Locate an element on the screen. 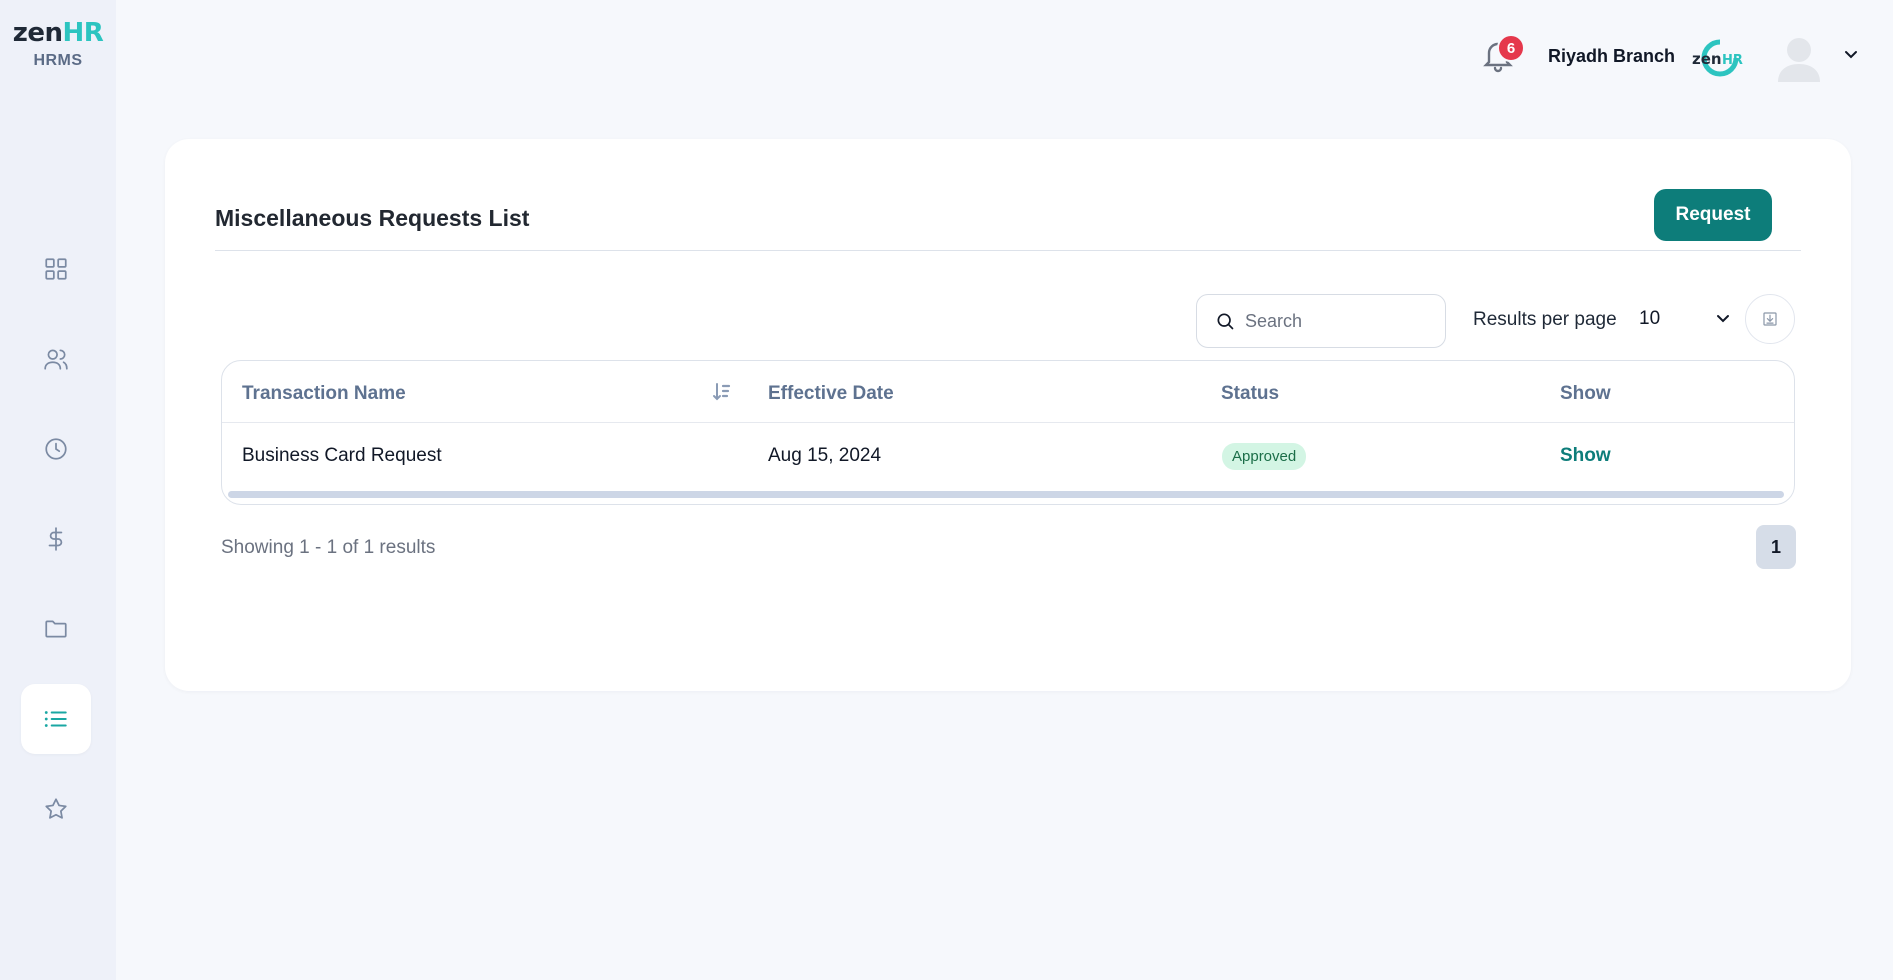 Image resolution: width=1893 pixels, height=980 pixels. sidebar-item-payroll is located at coordinates (56, 539).